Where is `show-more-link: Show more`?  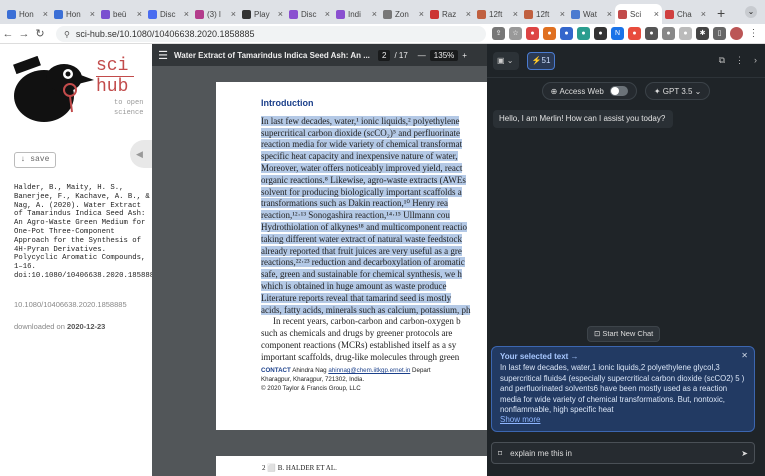 show-more-link: Show more is located at coordinates (623, 419).